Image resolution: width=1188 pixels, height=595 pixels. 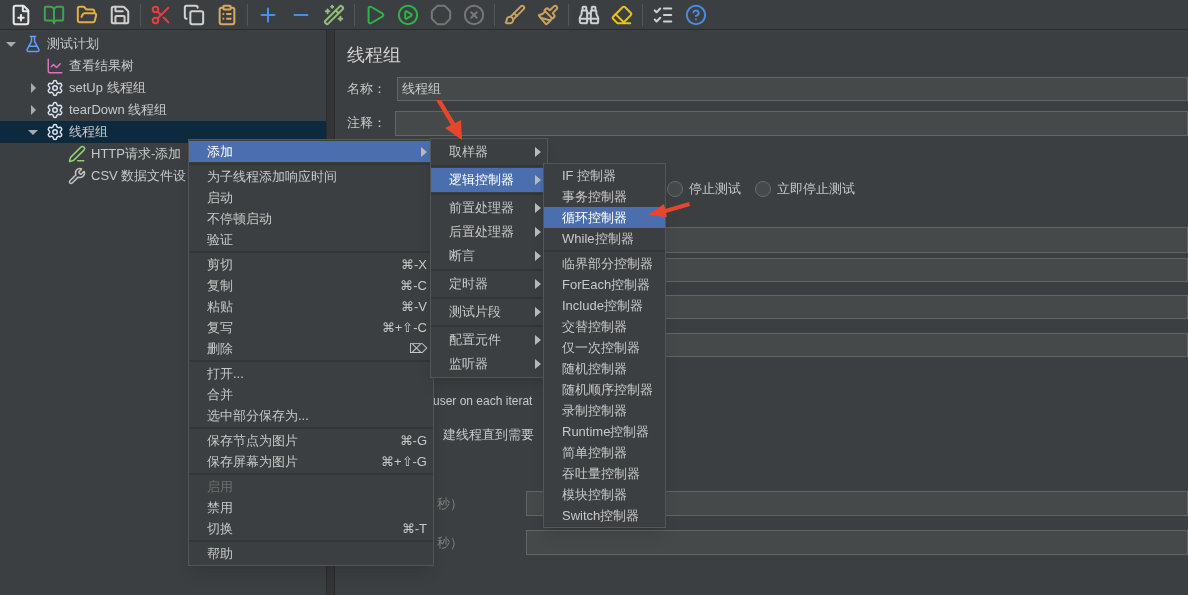 I want to click on menu-item: 复写 ⌘+⇧-C, so click(x=311, y=327).